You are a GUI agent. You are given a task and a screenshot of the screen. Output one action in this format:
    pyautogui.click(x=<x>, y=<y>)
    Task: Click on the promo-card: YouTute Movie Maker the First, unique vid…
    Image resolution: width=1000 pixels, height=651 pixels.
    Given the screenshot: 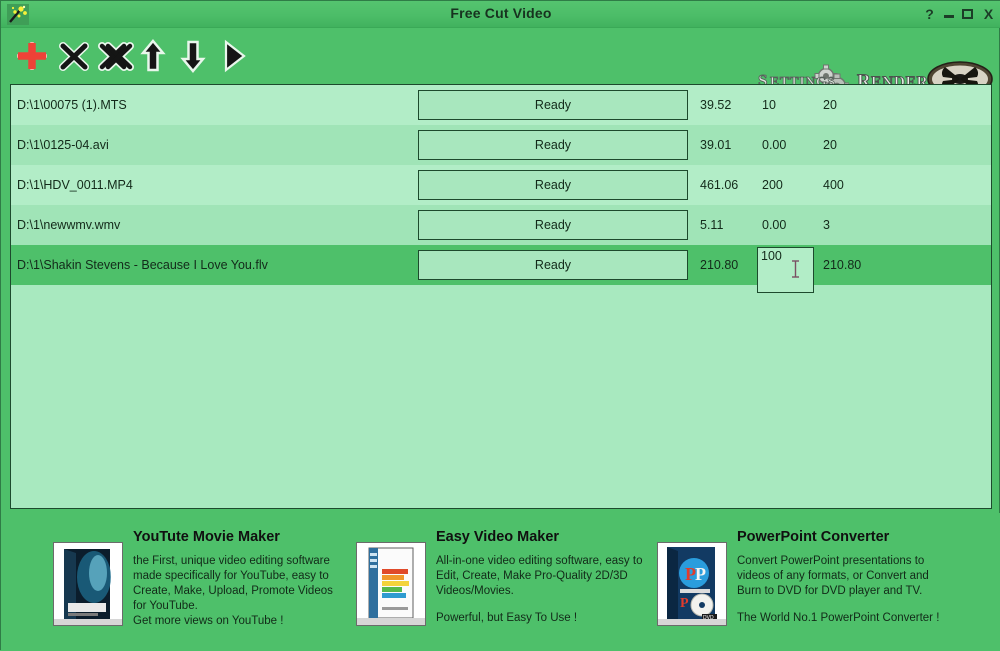 What is the action you would take?
    pyautogui.click(x=198, y=584)
    